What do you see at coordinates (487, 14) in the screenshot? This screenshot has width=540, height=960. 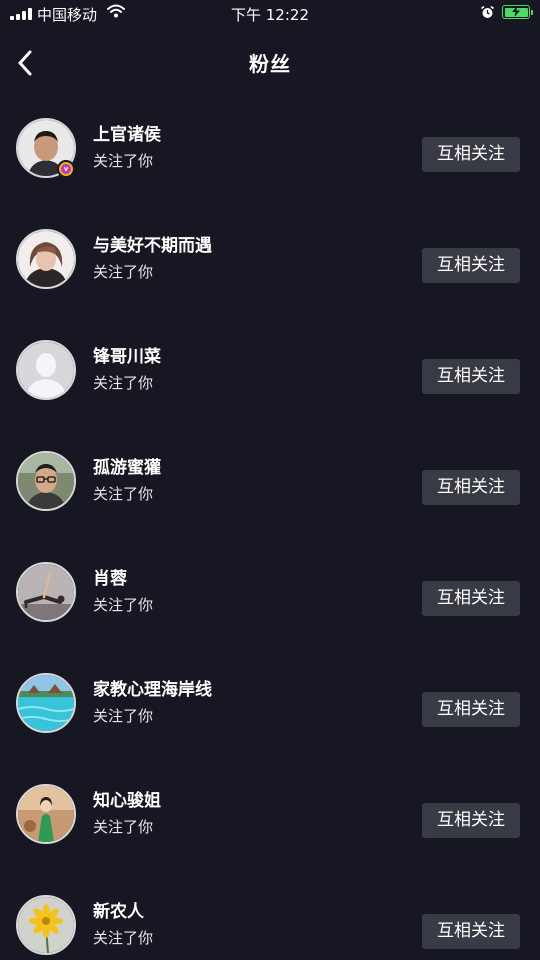 I see `alarm-icon` at bounding box center [487, 14].